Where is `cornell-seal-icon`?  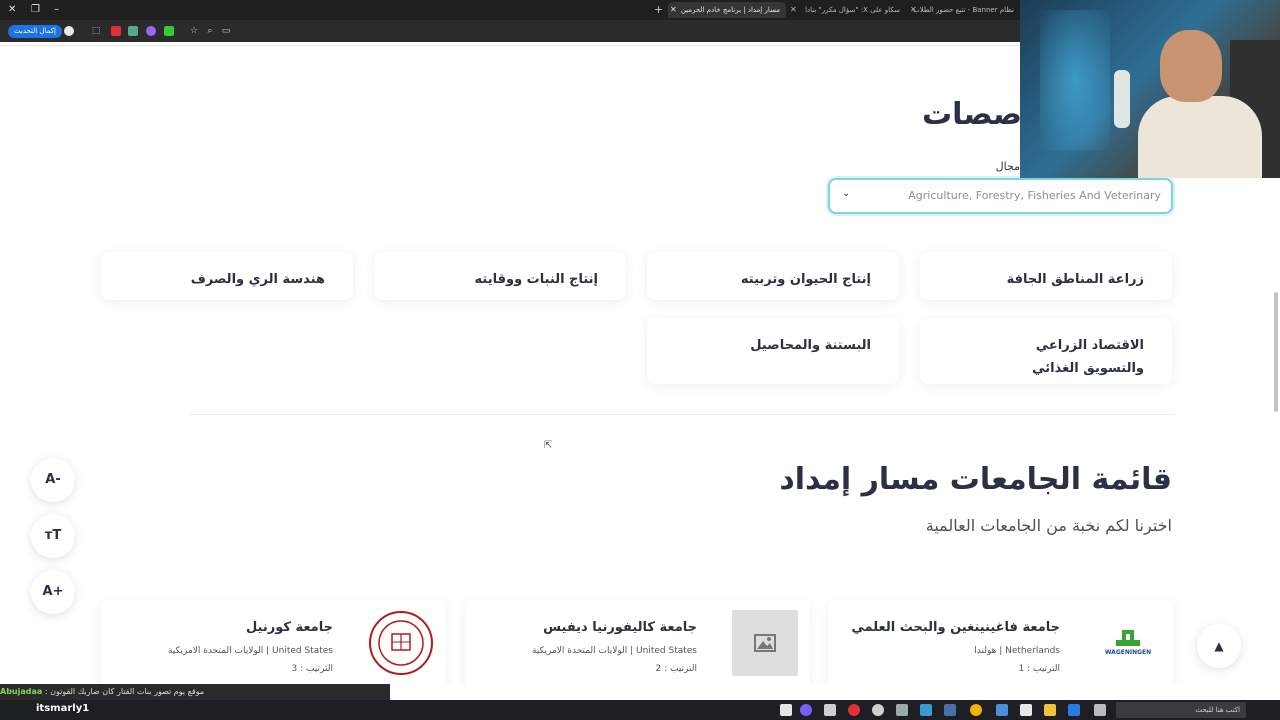
cornell-seal-icon is located at coordinates (401, 643).